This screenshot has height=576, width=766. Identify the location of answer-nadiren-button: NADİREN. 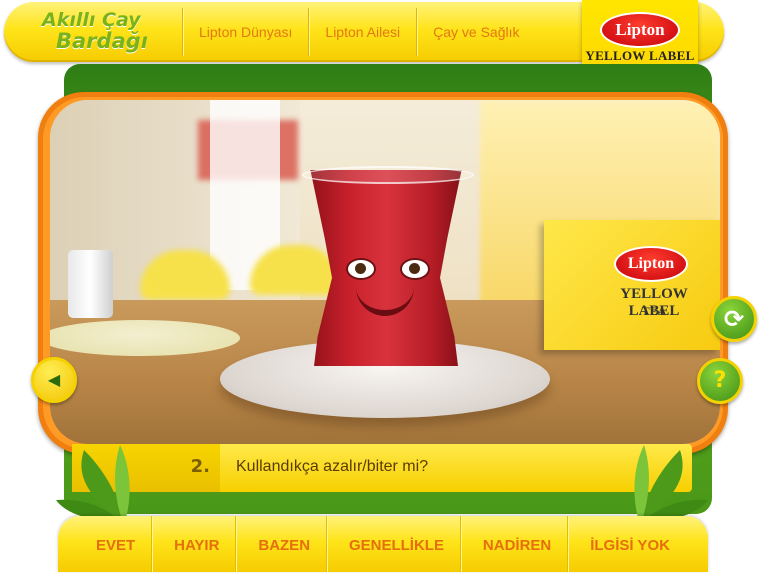
(518, 544).